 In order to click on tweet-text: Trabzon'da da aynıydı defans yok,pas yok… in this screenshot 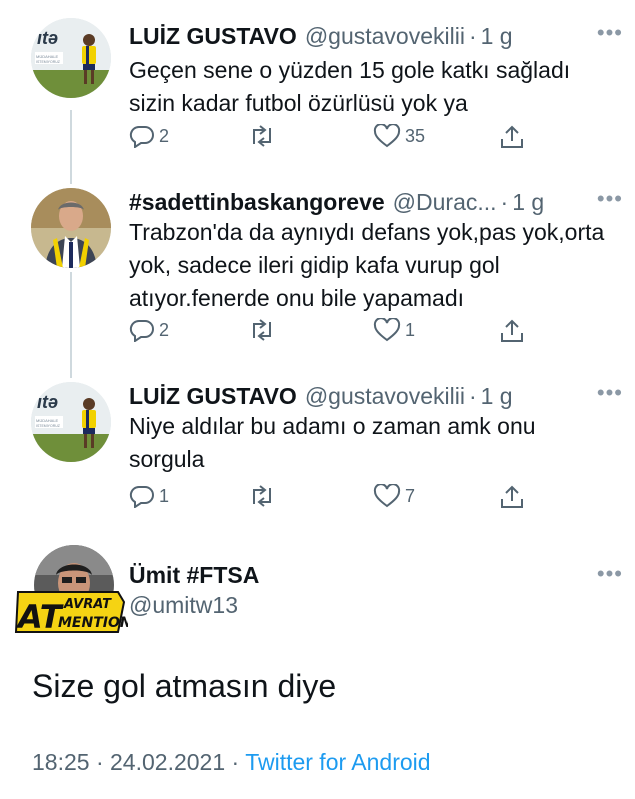, I will do `click(367, 265)`.